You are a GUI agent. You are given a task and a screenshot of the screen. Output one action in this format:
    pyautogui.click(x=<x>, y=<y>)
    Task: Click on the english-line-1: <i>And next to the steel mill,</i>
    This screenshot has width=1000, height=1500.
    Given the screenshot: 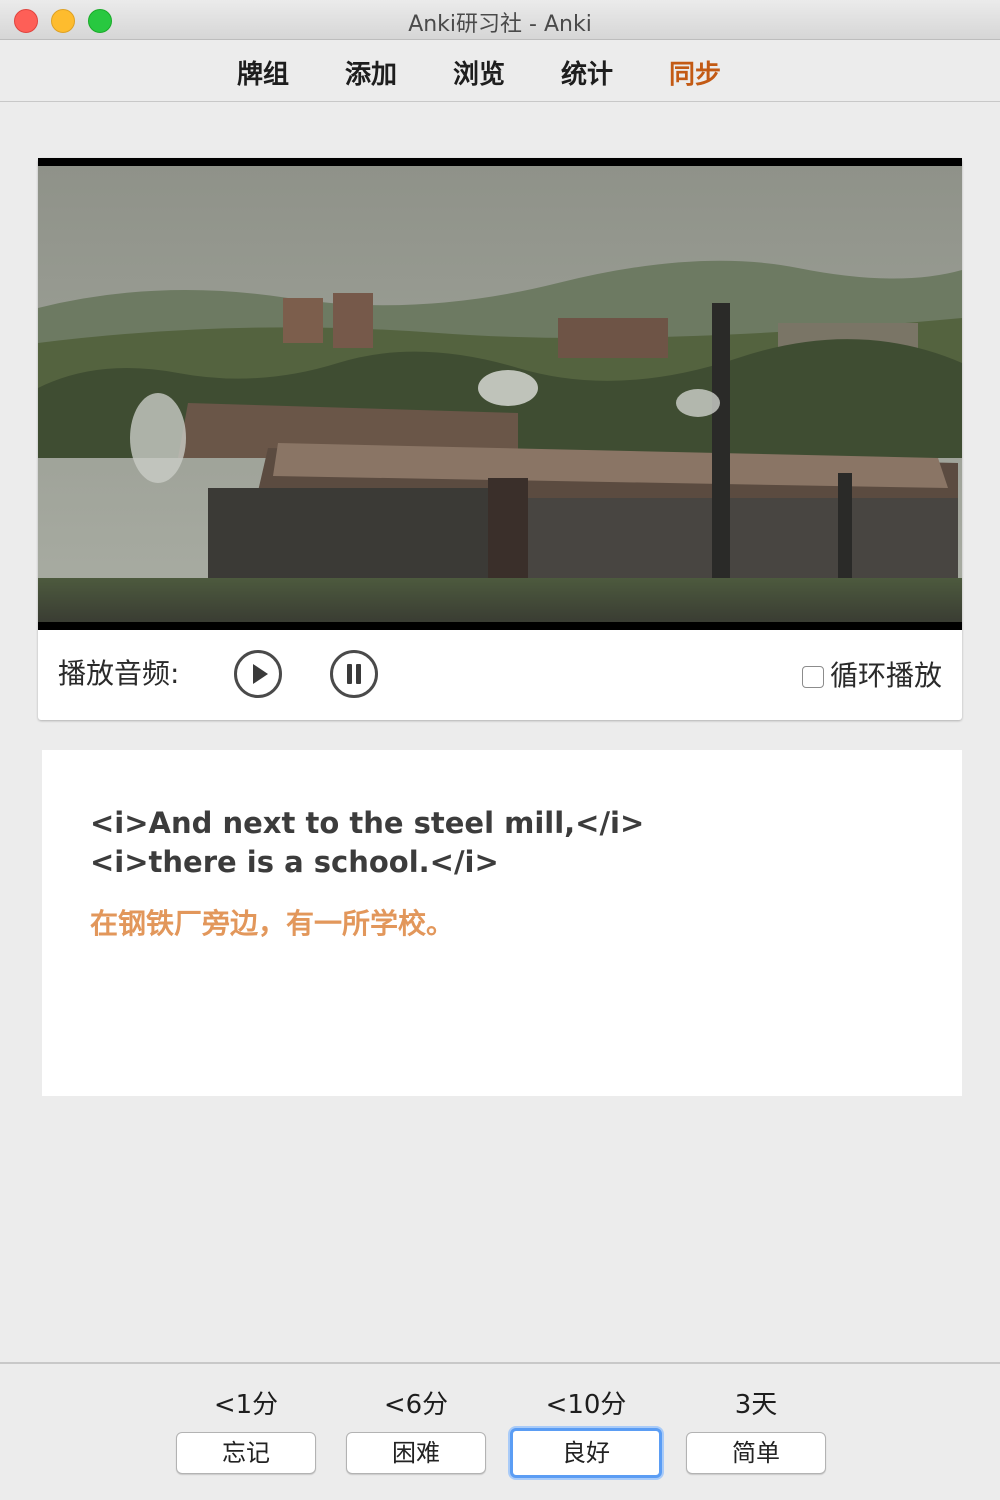 What is the action you would take?
    pyautogui.click(x=367, y=823)
    